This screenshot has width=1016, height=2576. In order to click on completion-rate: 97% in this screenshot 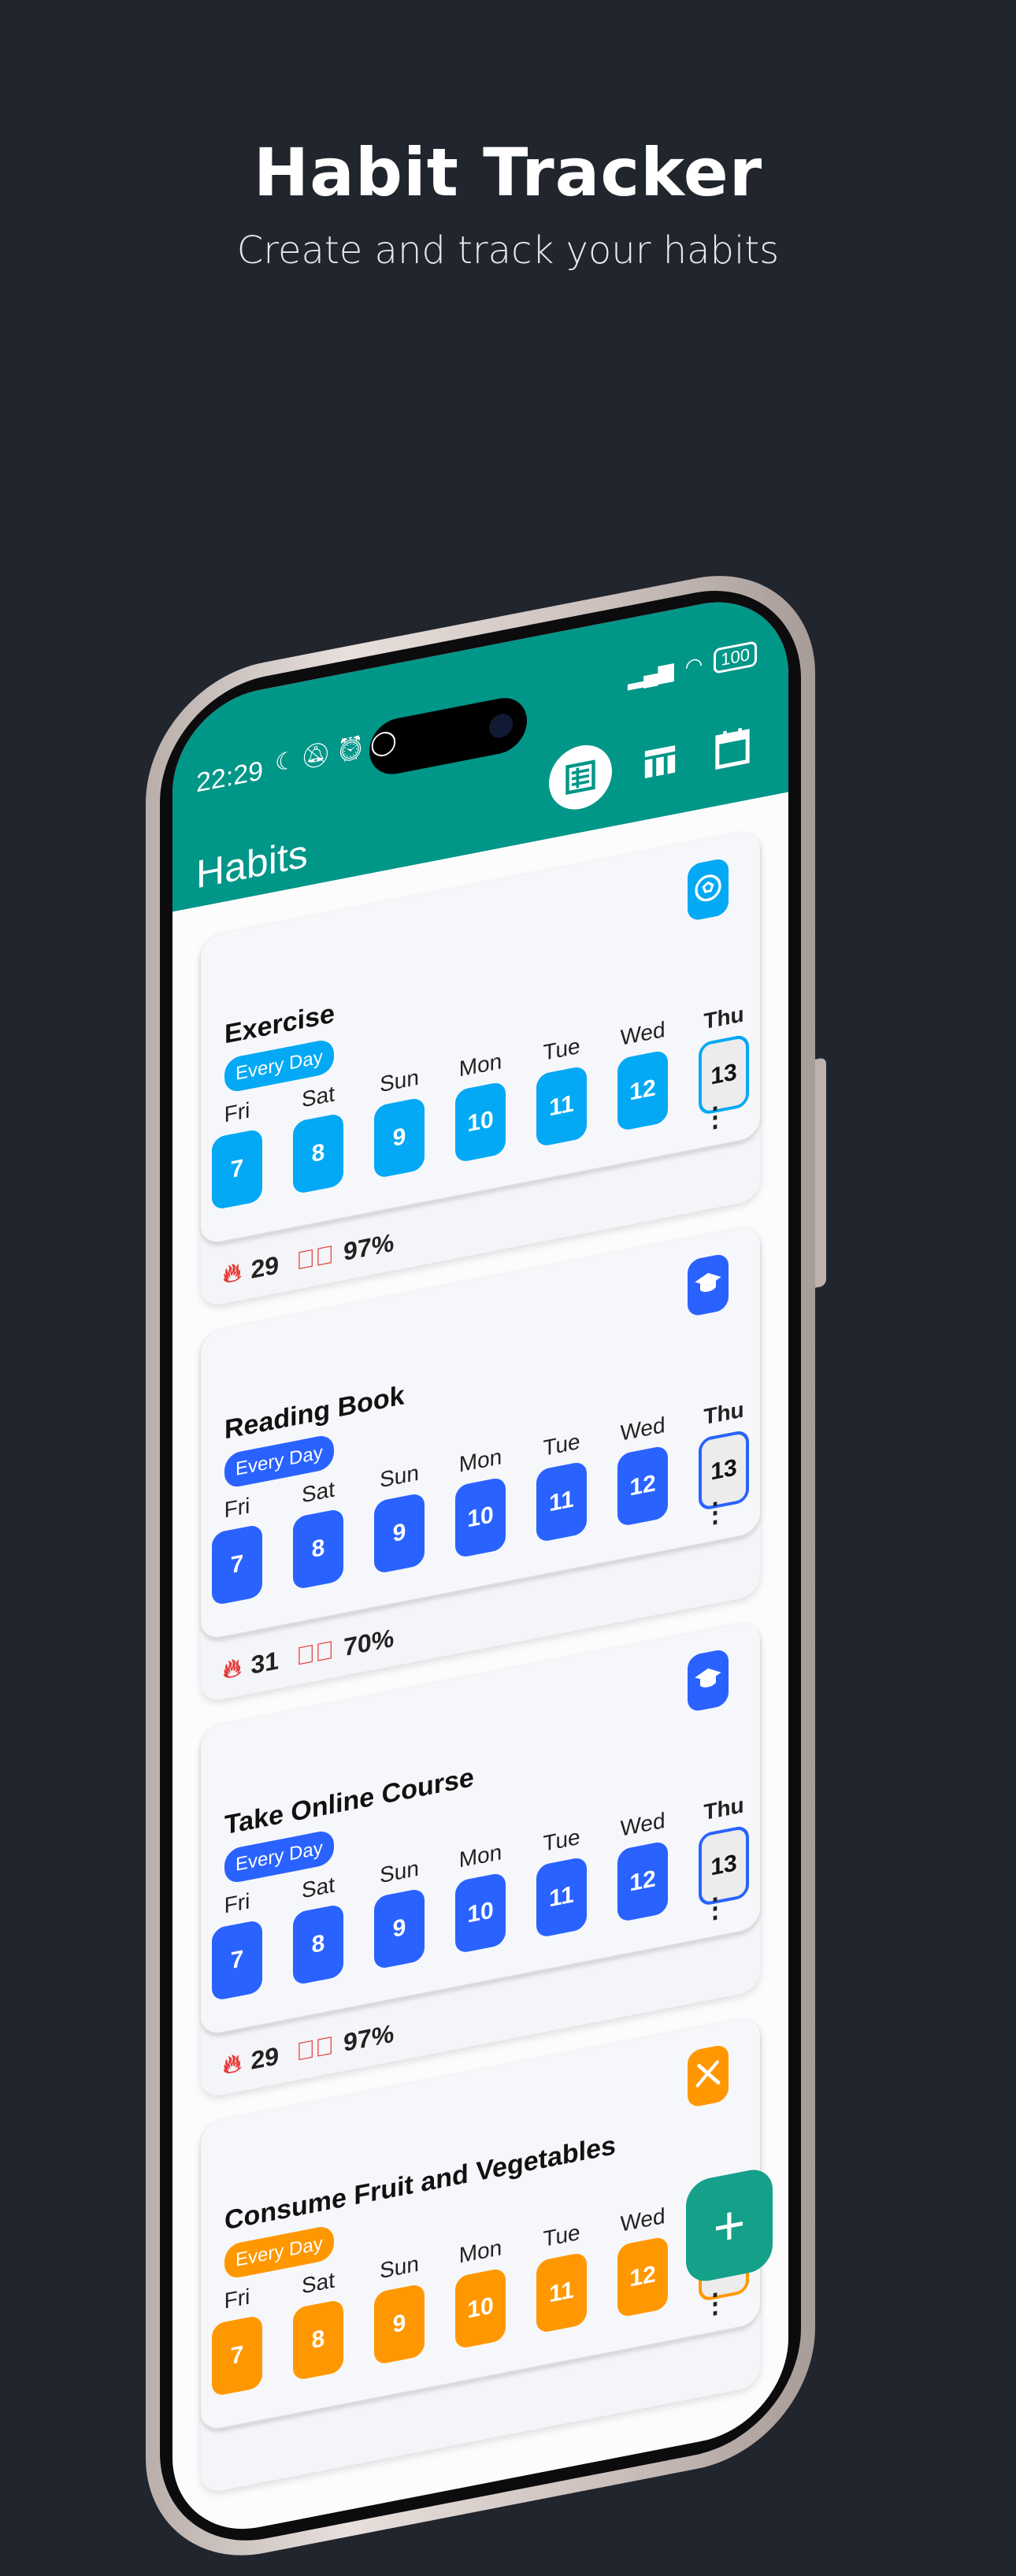, I will do `click(369, 1246)`.